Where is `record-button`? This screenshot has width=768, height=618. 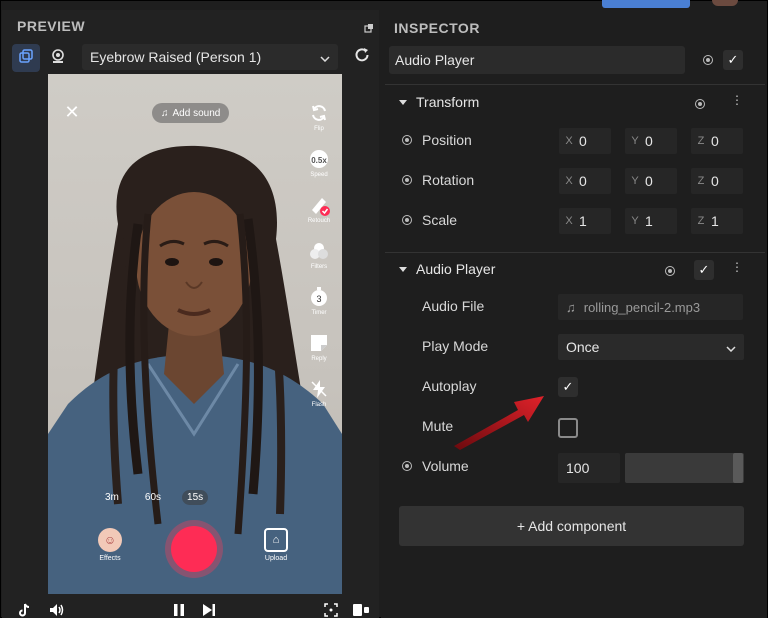 record-button is located at coordinates (194, 549).